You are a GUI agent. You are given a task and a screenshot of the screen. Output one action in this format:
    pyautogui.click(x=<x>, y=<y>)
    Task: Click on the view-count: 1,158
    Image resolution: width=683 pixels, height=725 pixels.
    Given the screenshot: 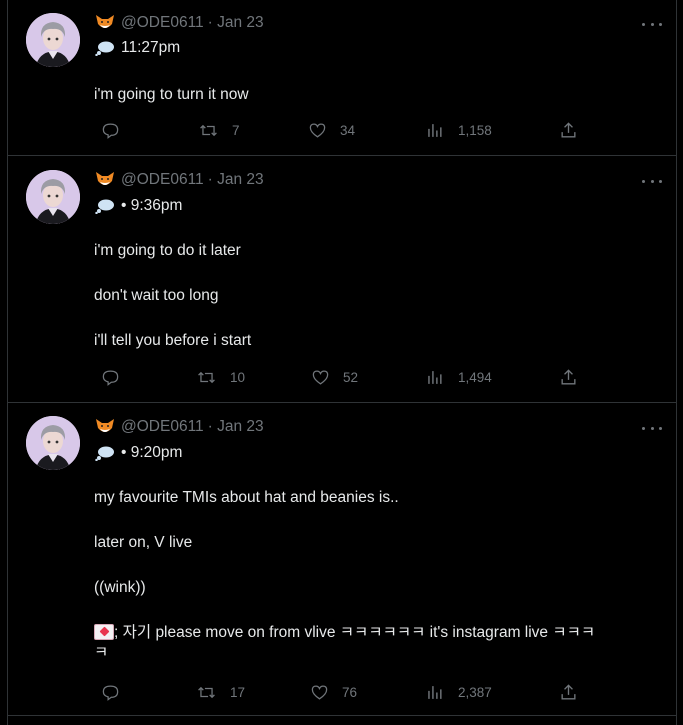 What is the action you would take?
    pyautogui.click(x=475, y=130)
    